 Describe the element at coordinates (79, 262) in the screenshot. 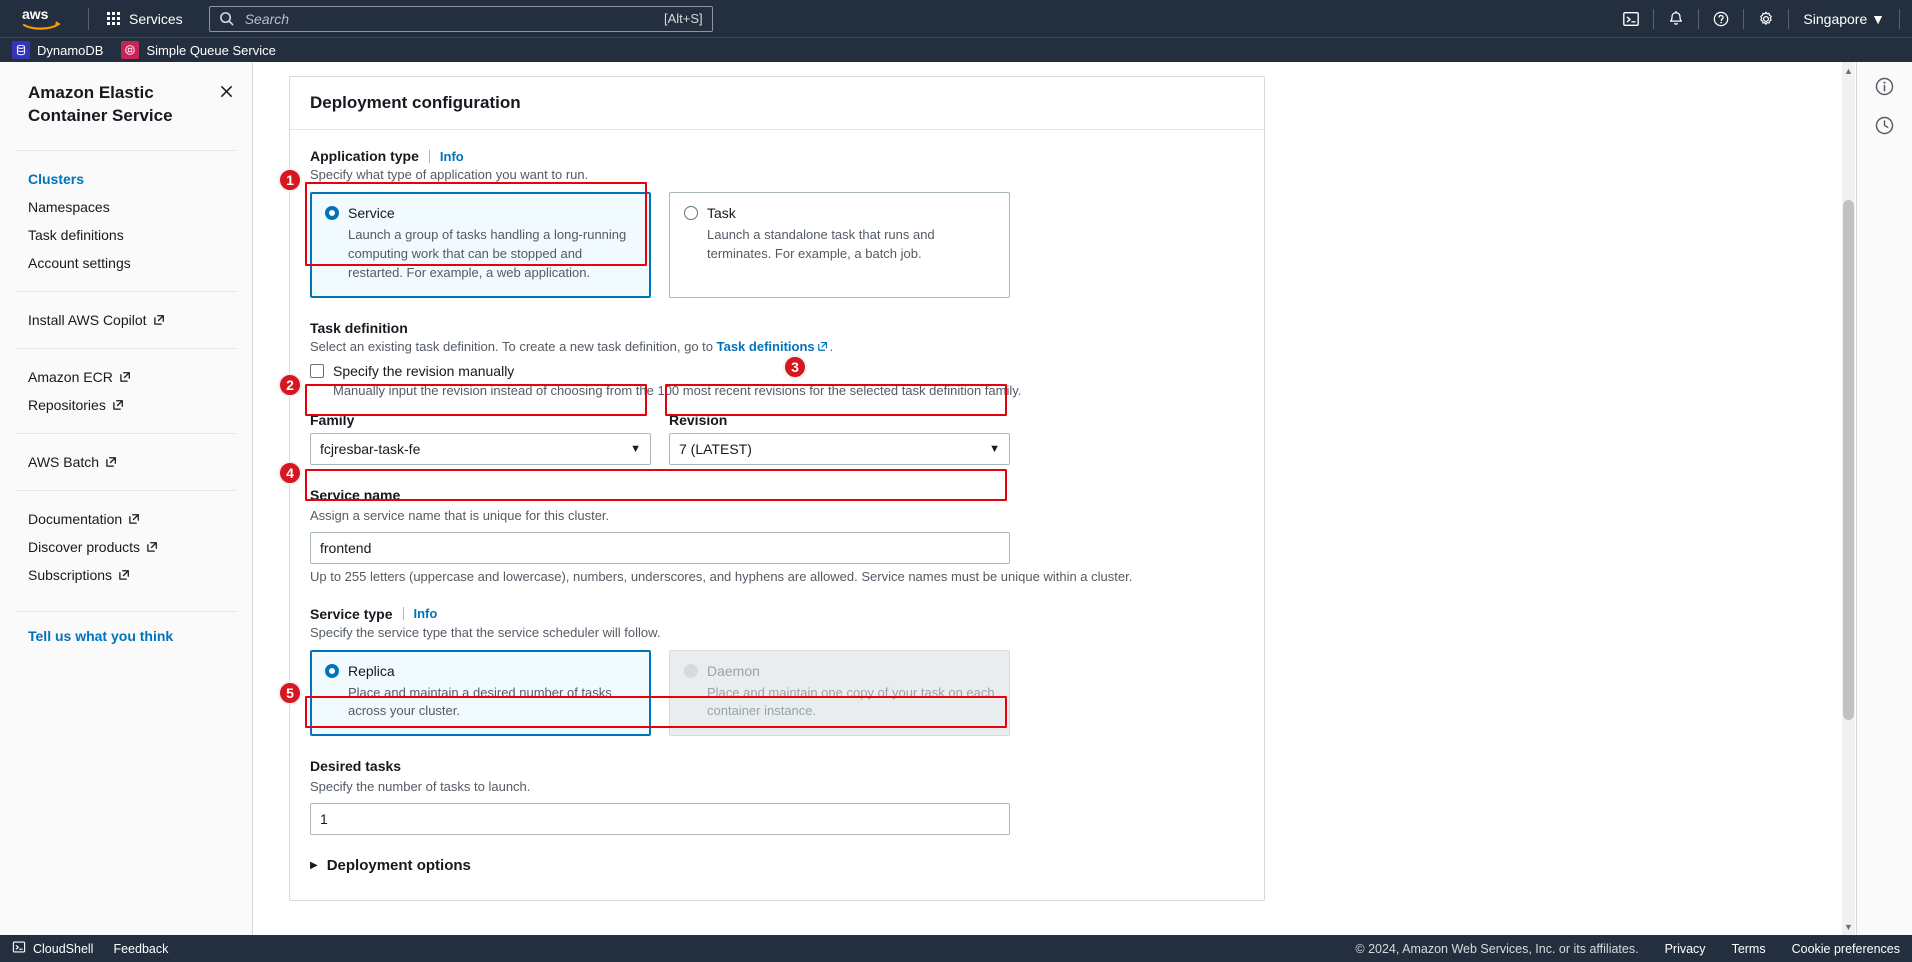

I see `sidebar-item-label: Account settings` at that location.